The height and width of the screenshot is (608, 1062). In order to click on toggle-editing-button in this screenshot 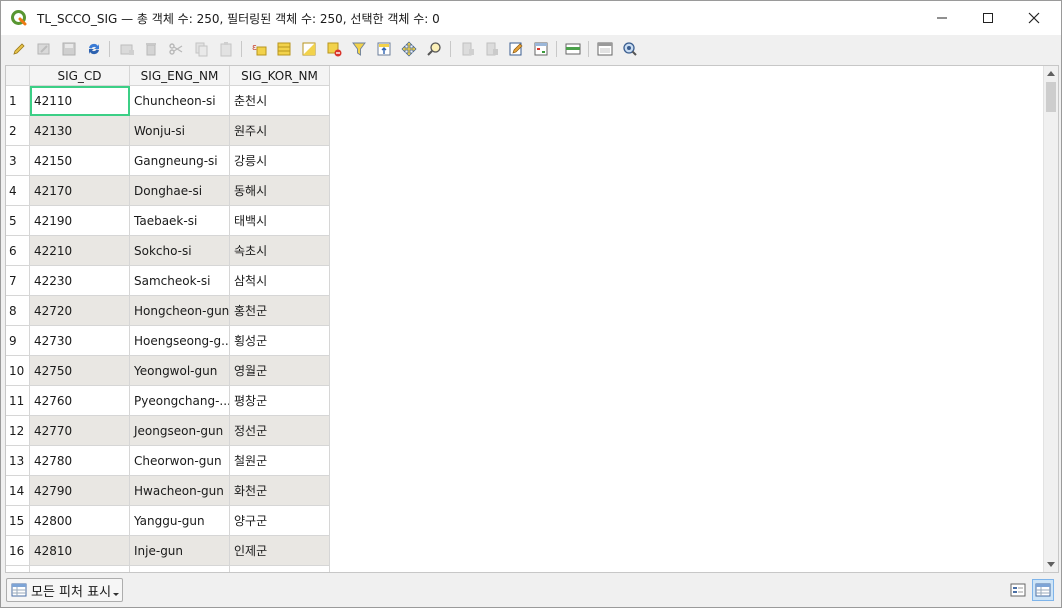, I will do `click(19, 49)`.